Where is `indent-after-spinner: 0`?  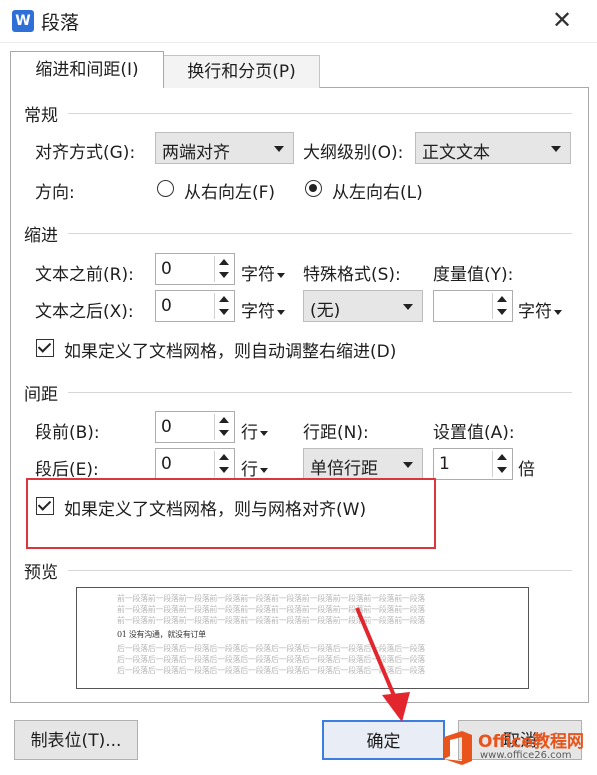 indent-after-spinner: 0 is located at coordinates (195, 306).